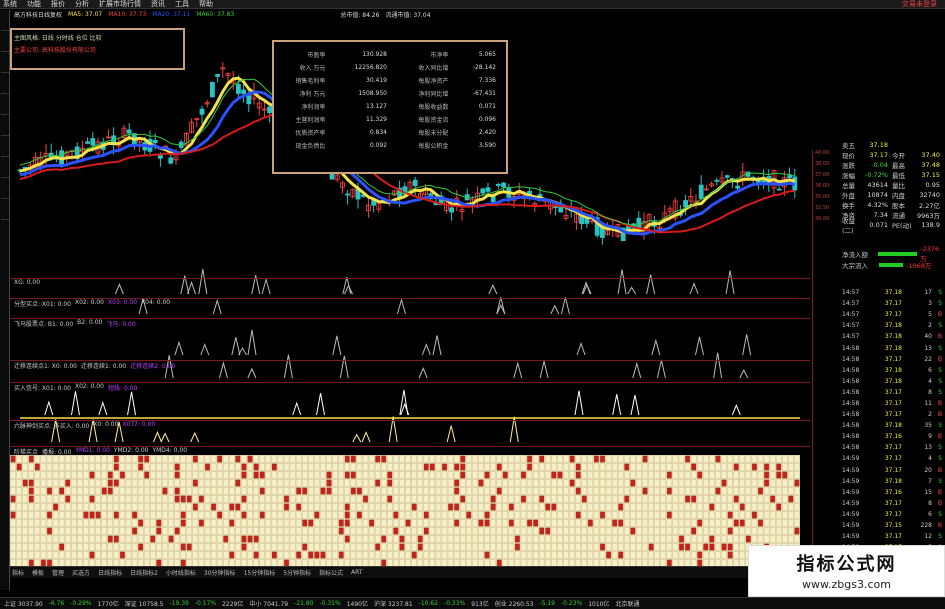 This screenshot has width=945, height=609. I want to click on indicator-tab: 指标, so click(18, 572).